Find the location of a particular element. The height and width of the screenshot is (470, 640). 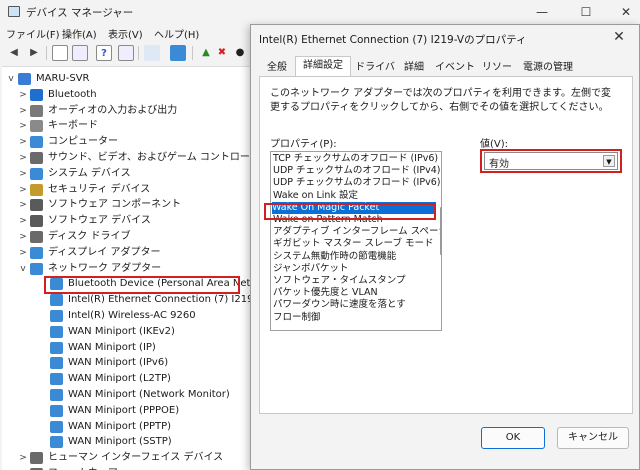

tree-item: WAN Miniport (PPPOE) is located at coordinates (127, 411).